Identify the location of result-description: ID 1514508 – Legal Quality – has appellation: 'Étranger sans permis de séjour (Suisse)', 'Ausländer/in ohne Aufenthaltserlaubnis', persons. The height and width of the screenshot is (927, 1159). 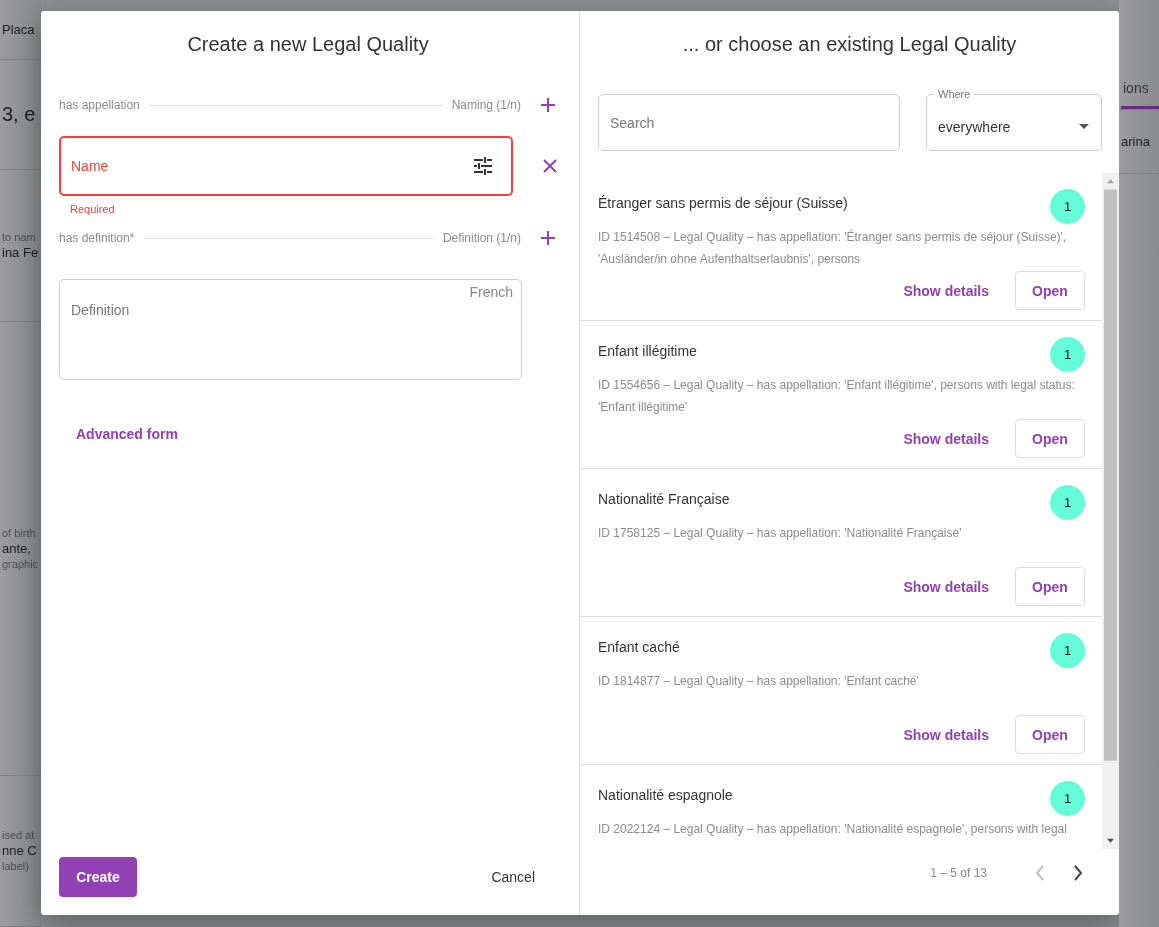
(833, 248).